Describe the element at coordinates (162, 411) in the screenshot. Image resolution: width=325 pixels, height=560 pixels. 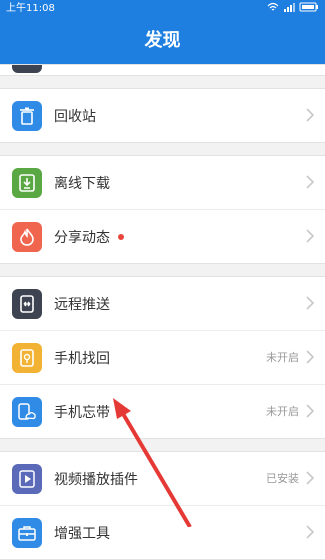
I see `list-item-phone-forgotten: 手机忘带 未开启` at that location.